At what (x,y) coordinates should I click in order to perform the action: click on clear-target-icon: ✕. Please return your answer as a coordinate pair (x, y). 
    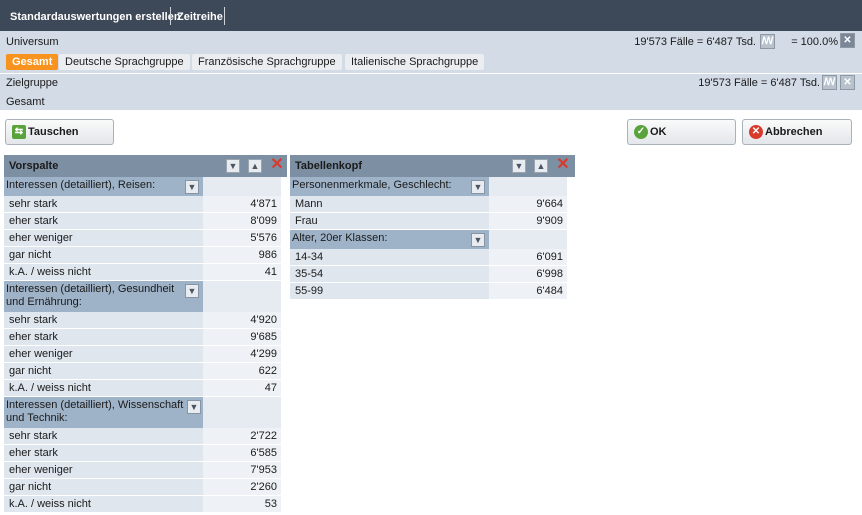
    Looking at the image, I should click on (847, 82).